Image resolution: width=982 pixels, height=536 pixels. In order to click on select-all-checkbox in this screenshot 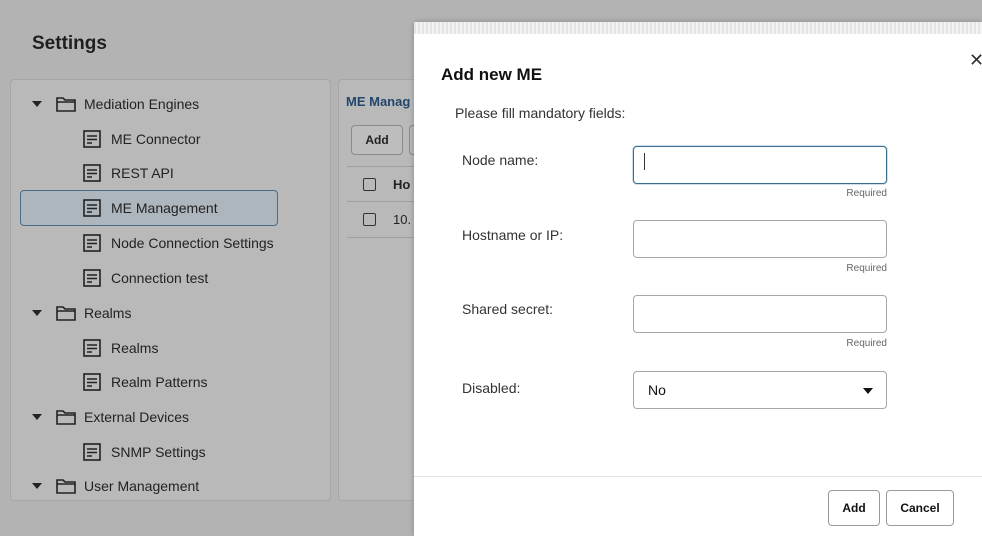, I will do `click(369, 184)`.